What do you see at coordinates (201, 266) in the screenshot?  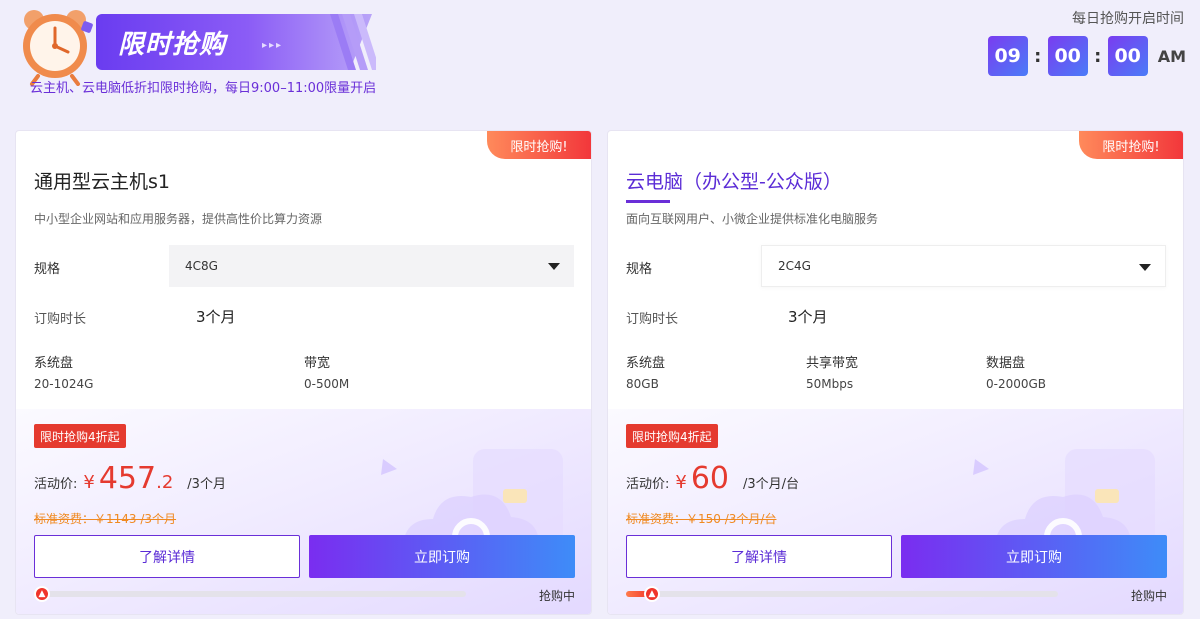 I see `spec-select-value: 4C8G` at bounding box center [201, 266].